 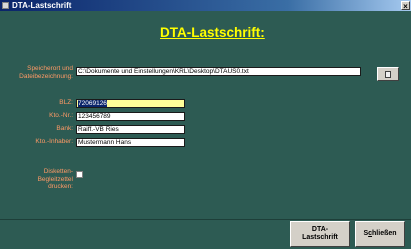 I want to click on account-holder-field: Mustermann Hans, so click(x=130, y=142).